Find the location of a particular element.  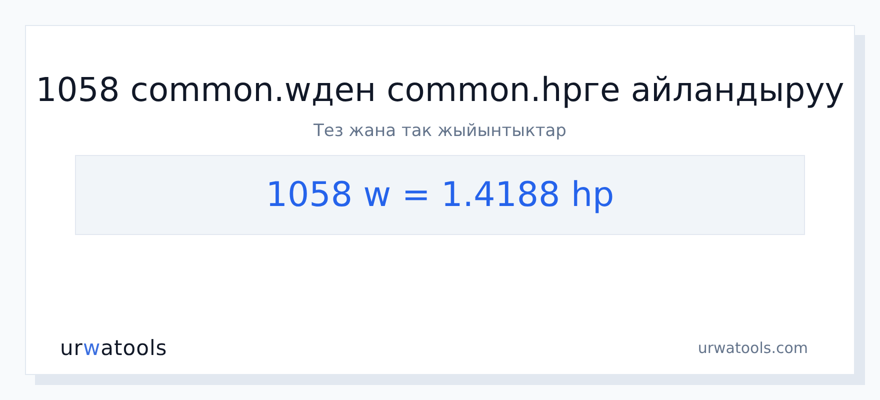

site-link: urwatools.com is located at coordinates (753, 348).